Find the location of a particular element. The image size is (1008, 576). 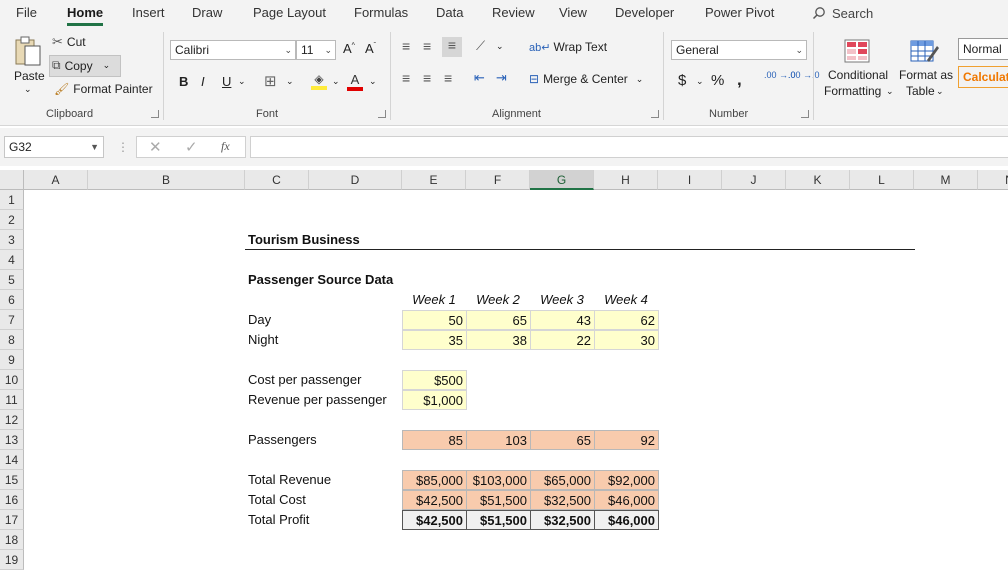

align-left-icon: ≡ is located at coordinates (406, 78).